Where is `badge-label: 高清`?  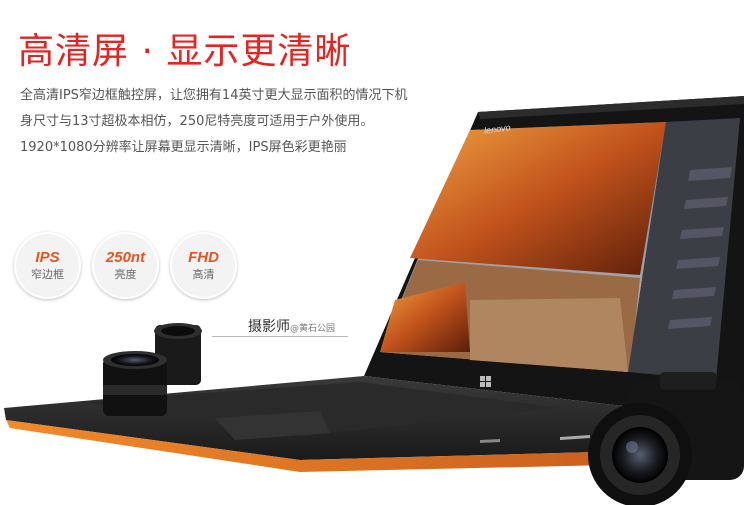
badge-label: 高清 is located at coordinates (203, 274).